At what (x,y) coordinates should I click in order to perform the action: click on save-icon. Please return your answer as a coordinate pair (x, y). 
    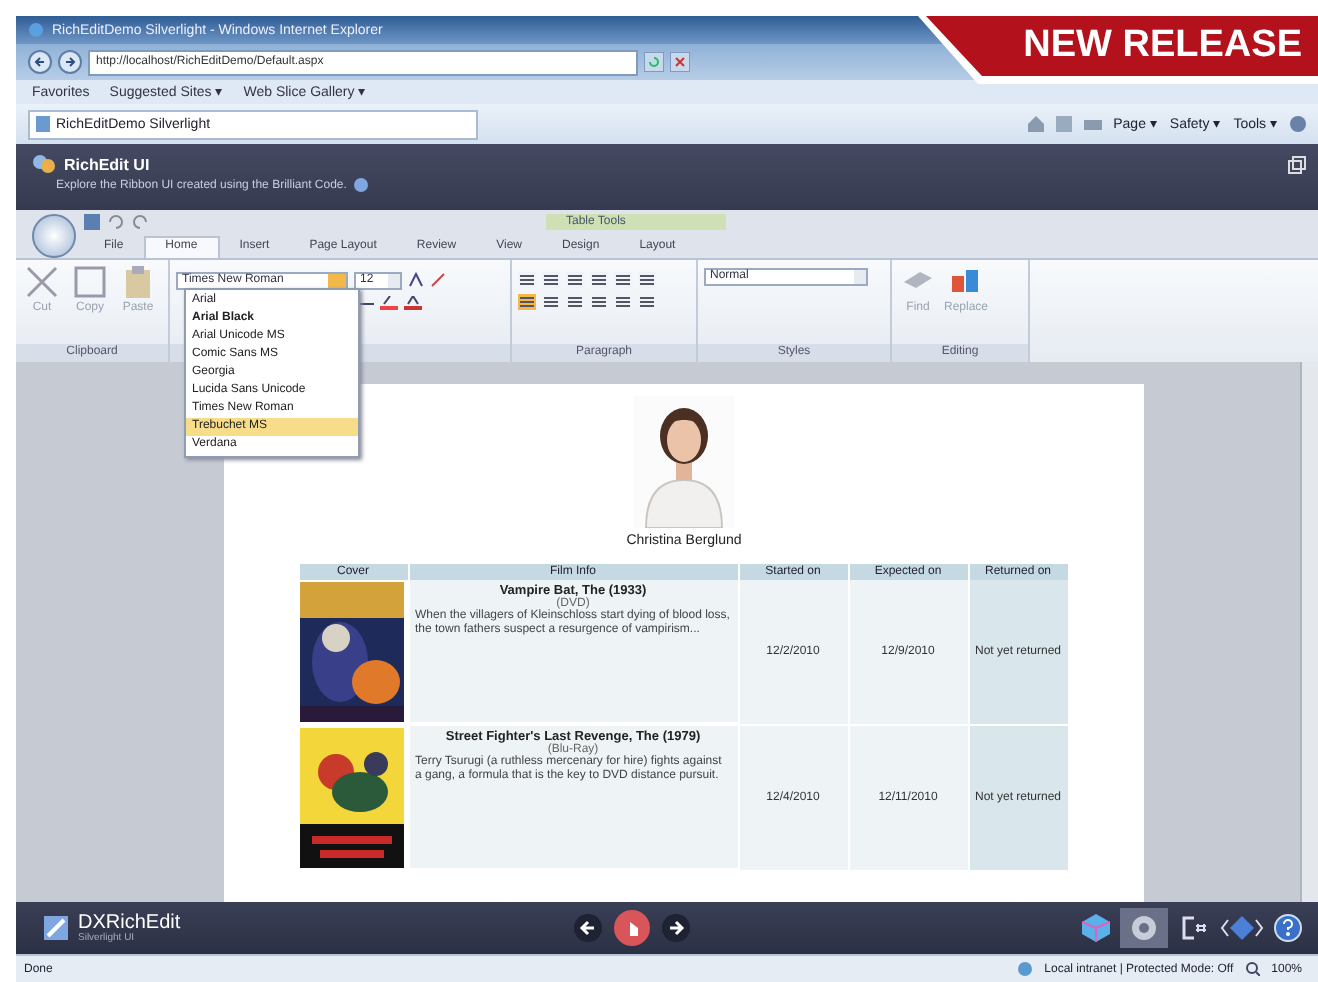
    Looking at the image, I should click on (92, 222).